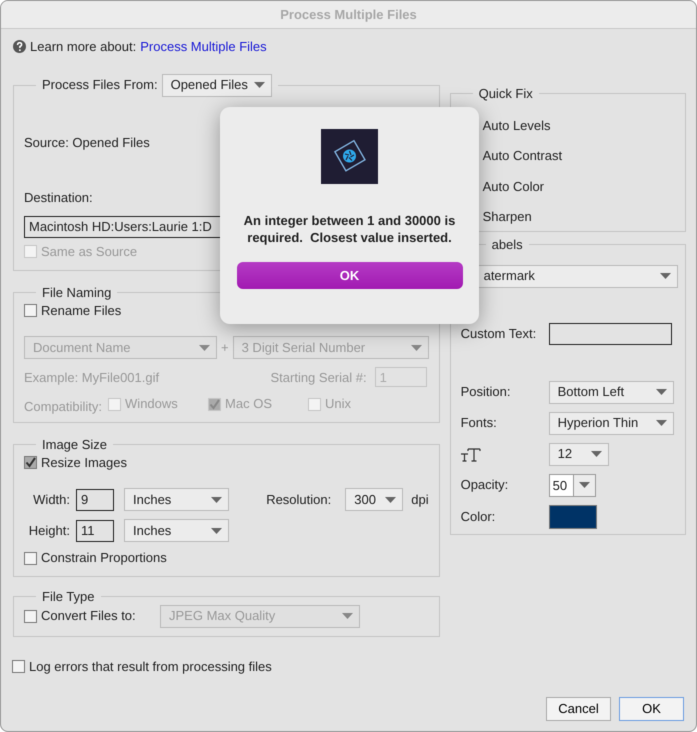 This screenshot has height=732, width=697. What do you see at coordinates (318, 377) in the screenshot?
I see `serial-label: Starting Serial #:` at bounding box center [318, 377].